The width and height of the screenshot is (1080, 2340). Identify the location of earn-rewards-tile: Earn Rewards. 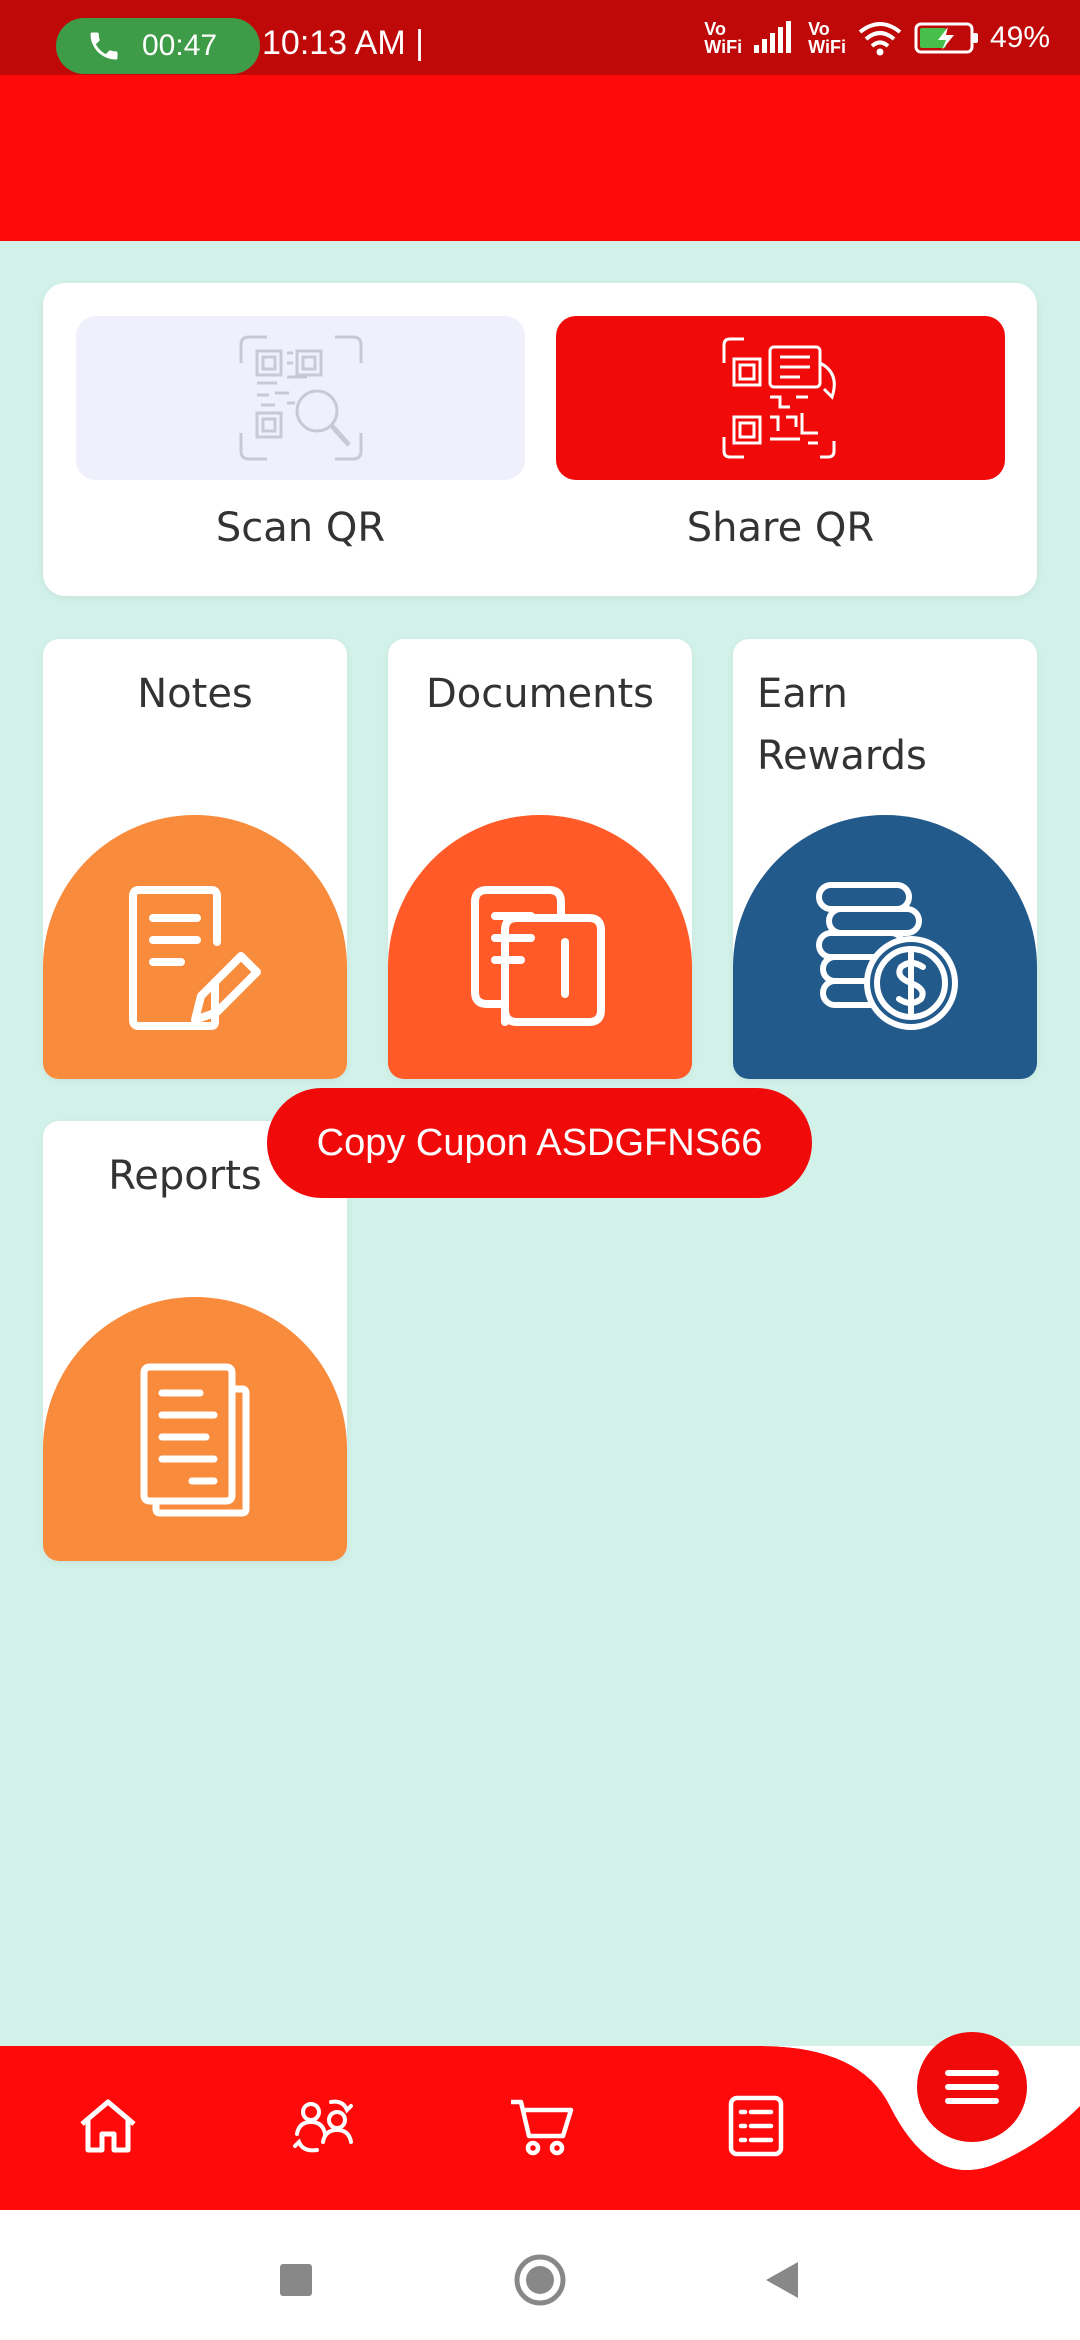
(885, 859).